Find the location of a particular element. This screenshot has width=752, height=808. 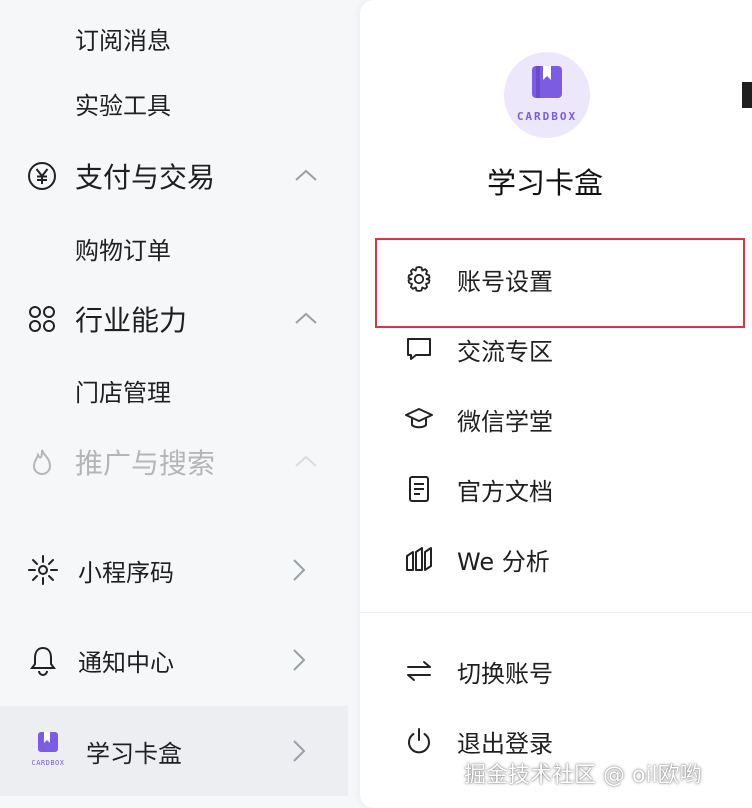

flame-icon is located at coordinates (42, 462).